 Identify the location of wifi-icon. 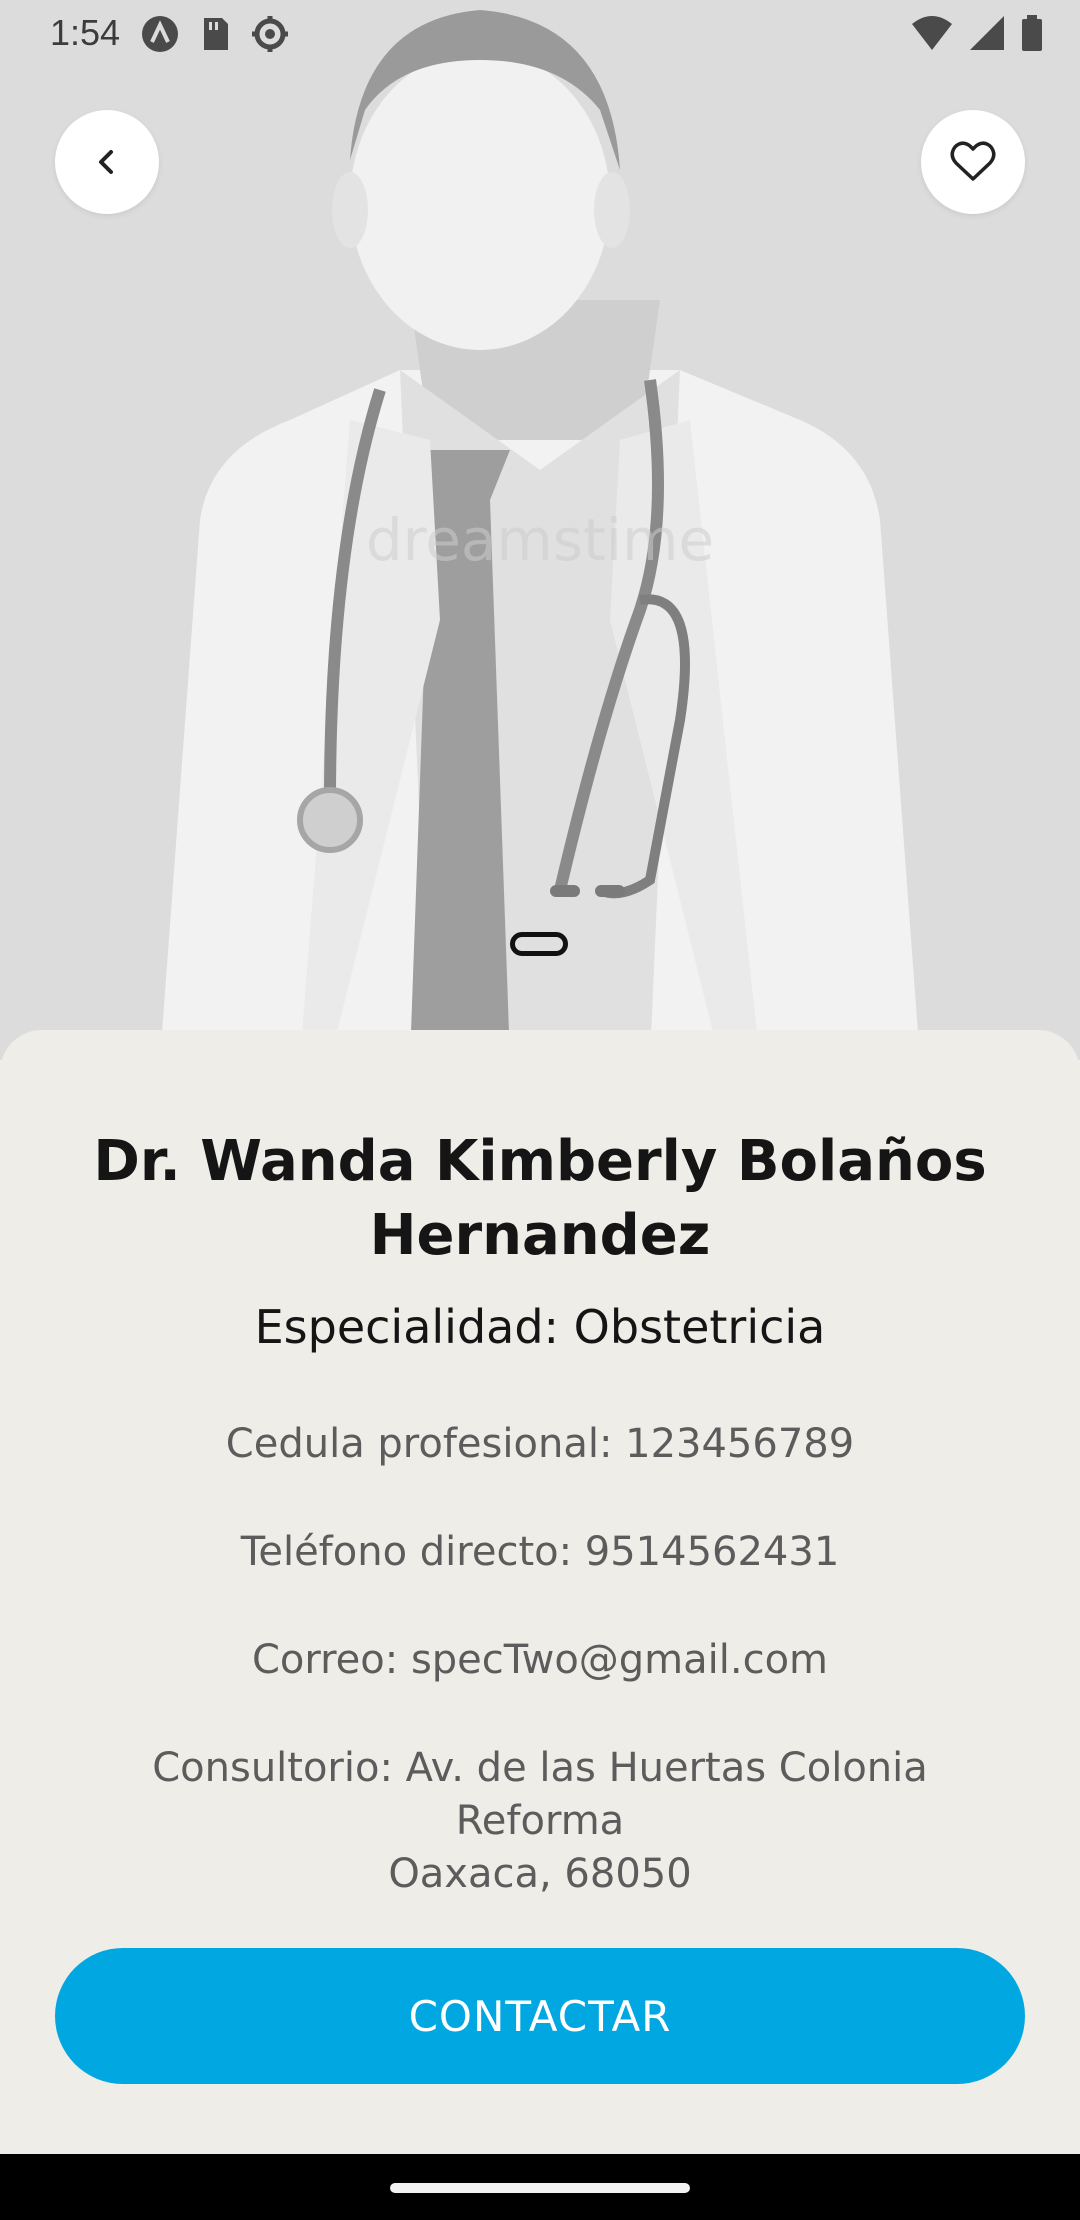
(932, 33).